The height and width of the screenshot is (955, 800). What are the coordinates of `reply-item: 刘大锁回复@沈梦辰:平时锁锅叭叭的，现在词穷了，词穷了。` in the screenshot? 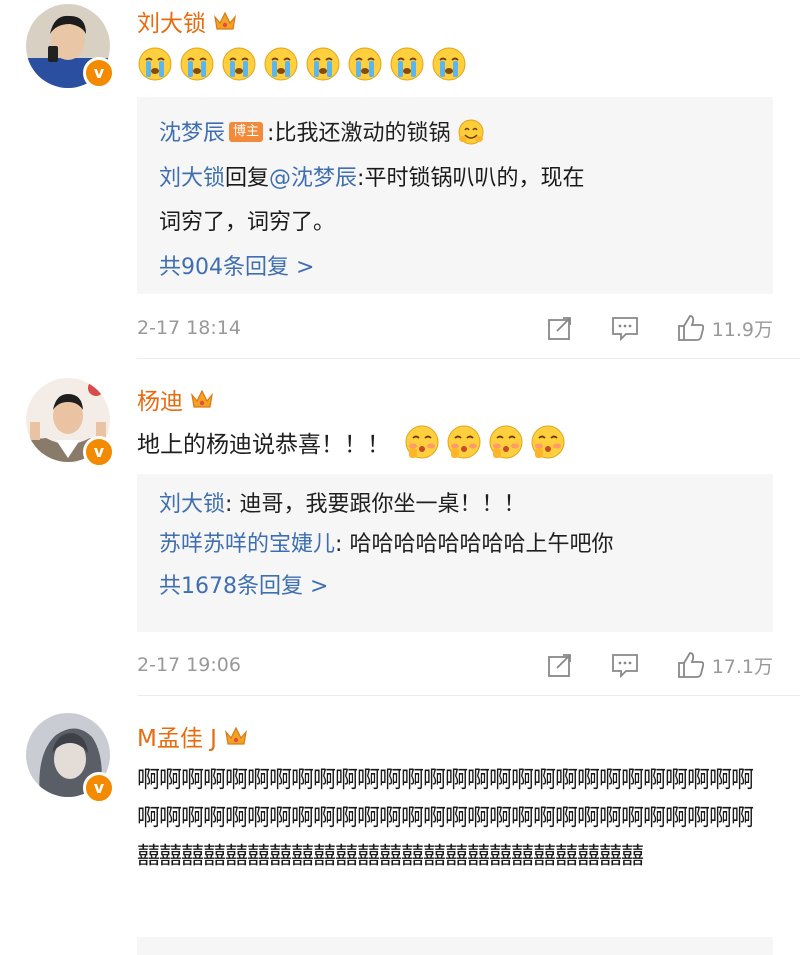 It's located at (379, 201).